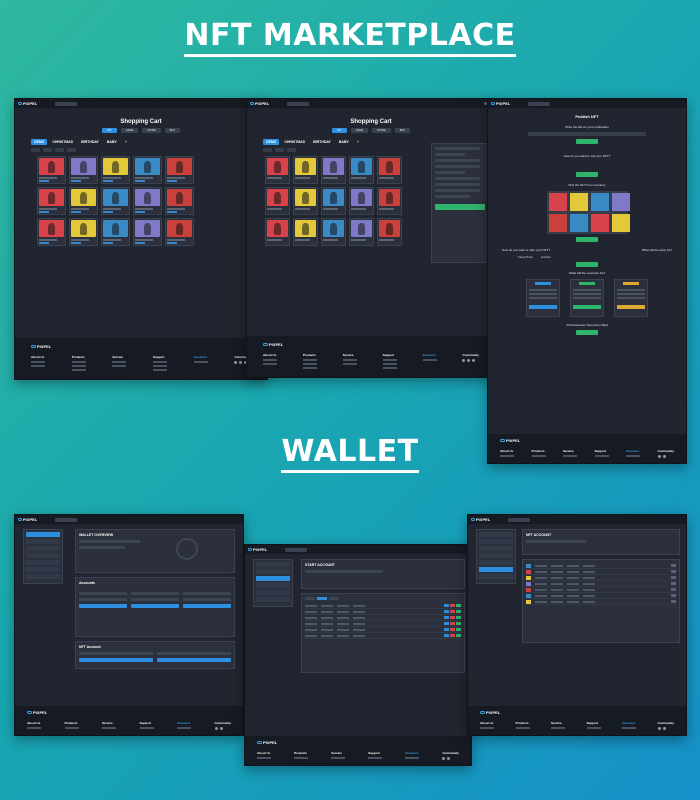 The width and height of the screenshot is (700, 800). I want to click on nft-account-button, so click(116, 660).